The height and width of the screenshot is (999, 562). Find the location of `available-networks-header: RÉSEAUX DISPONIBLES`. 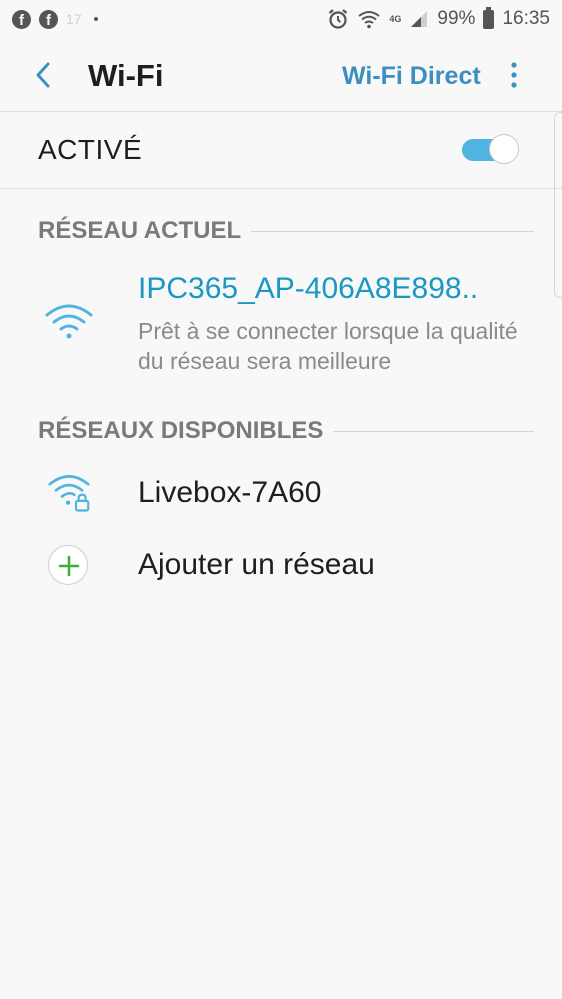

available-networks-header: RÉSEAUX DISPONIBLES is located at coordinates (286, 431).